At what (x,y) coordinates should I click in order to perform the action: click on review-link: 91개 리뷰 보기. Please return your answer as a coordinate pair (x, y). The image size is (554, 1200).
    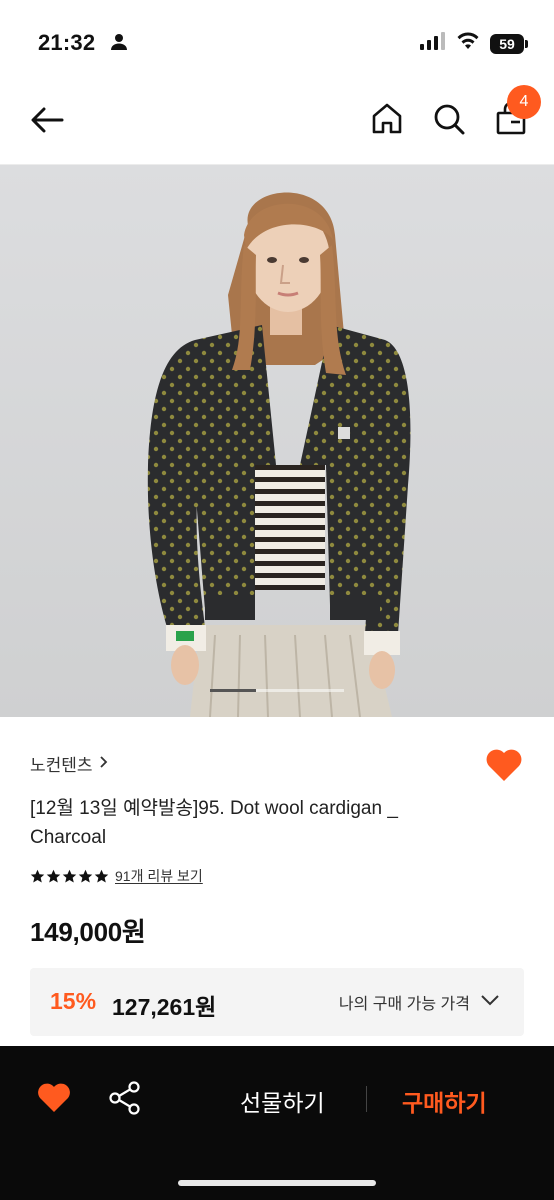
    Looking at the image, I should click on (159, 876).